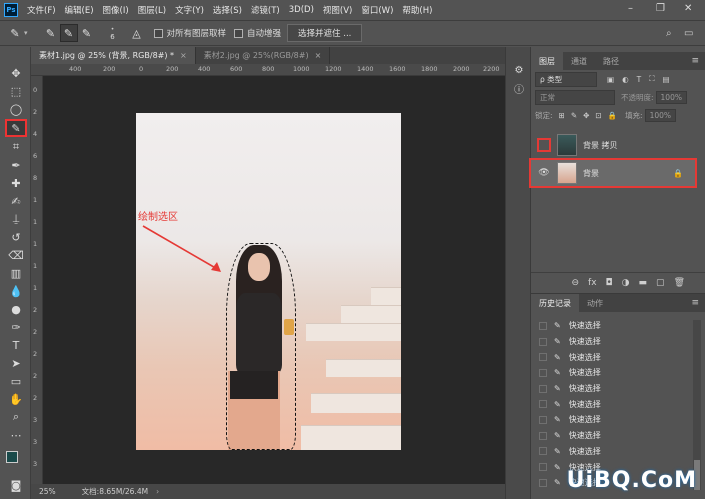  I want to click on menu-window: 窗口(W), so click(377, 10).